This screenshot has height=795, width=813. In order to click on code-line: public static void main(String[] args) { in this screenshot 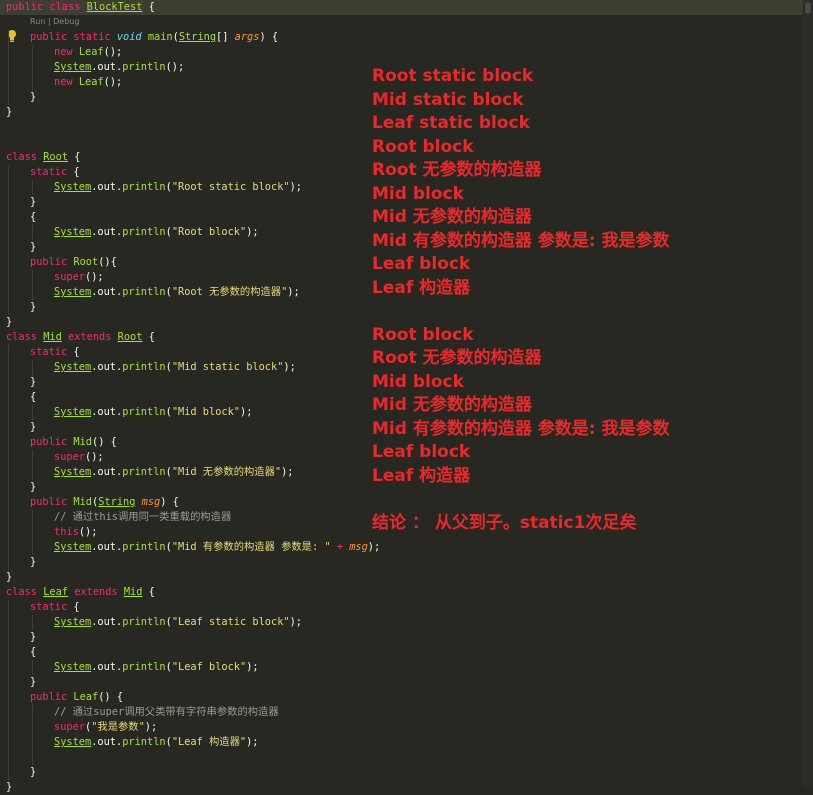, I will do `click(139, 37)`.